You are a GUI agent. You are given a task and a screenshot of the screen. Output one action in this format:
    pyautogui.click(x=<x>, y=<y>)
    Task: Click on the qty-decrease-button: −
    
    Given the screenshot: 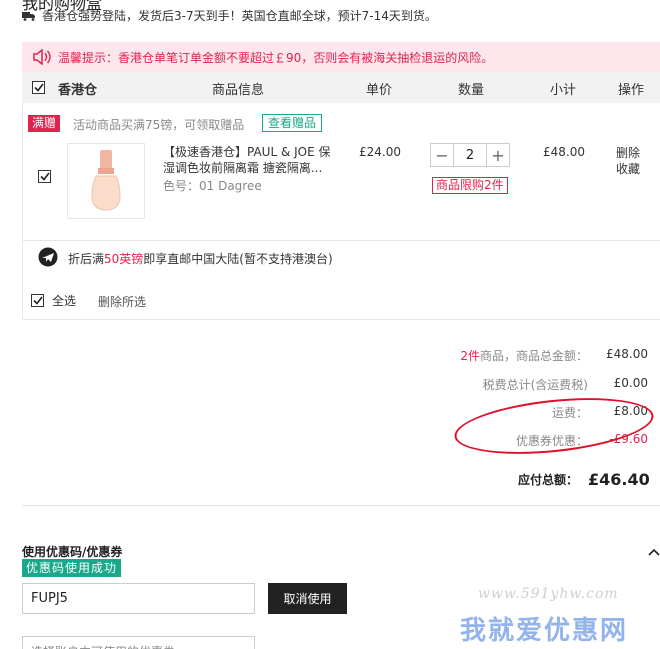 What is the action you would take?
    pyautogui.click(x=442, y=155)
    